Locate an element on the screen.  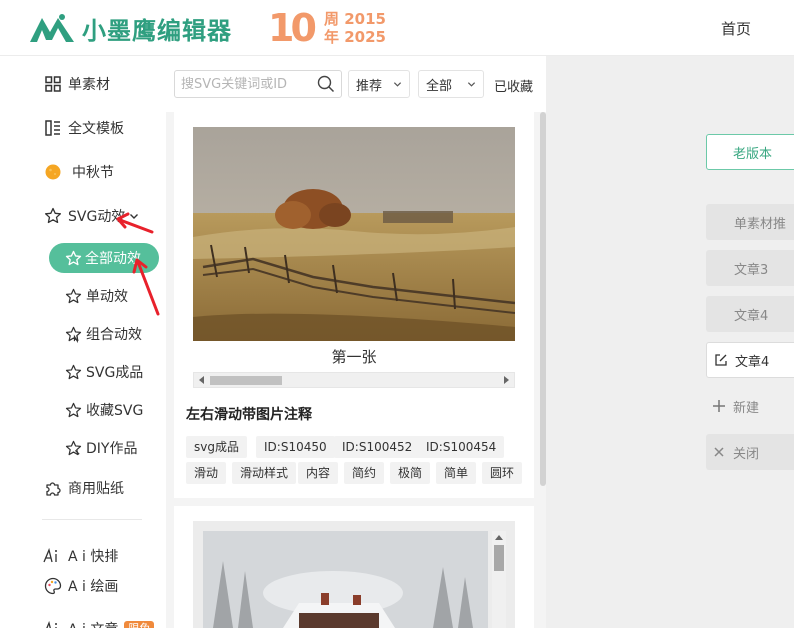
doc-tab-label: 文章3 is located at coordinates (751, 270).